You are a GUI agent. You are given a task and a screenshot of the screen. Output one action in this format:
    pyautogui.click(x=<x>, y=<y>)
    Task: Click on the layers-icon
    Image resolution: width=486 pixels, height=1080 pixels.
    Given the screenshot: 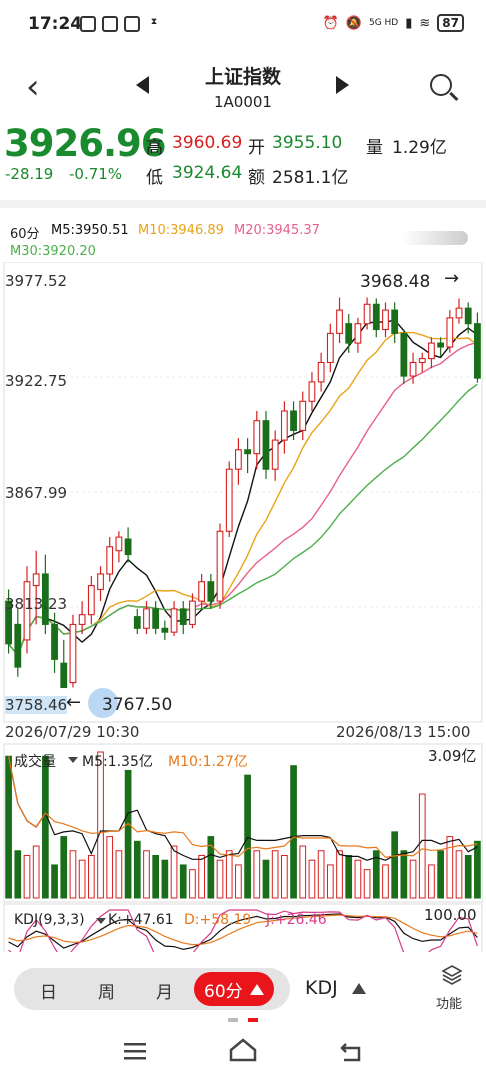 What is the action you would take?
    pyautogui.click(x=452, y=975)
    